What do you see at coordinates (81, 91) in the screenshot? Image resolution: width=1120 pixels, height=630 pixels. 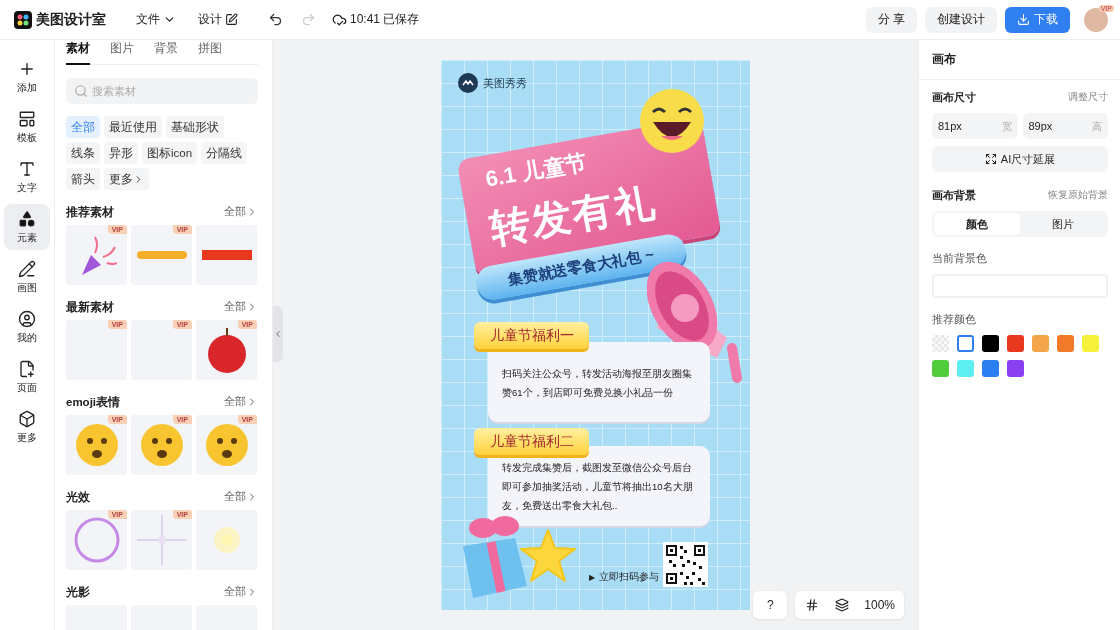 I see `search-icon` at bounding box center [81, 91].